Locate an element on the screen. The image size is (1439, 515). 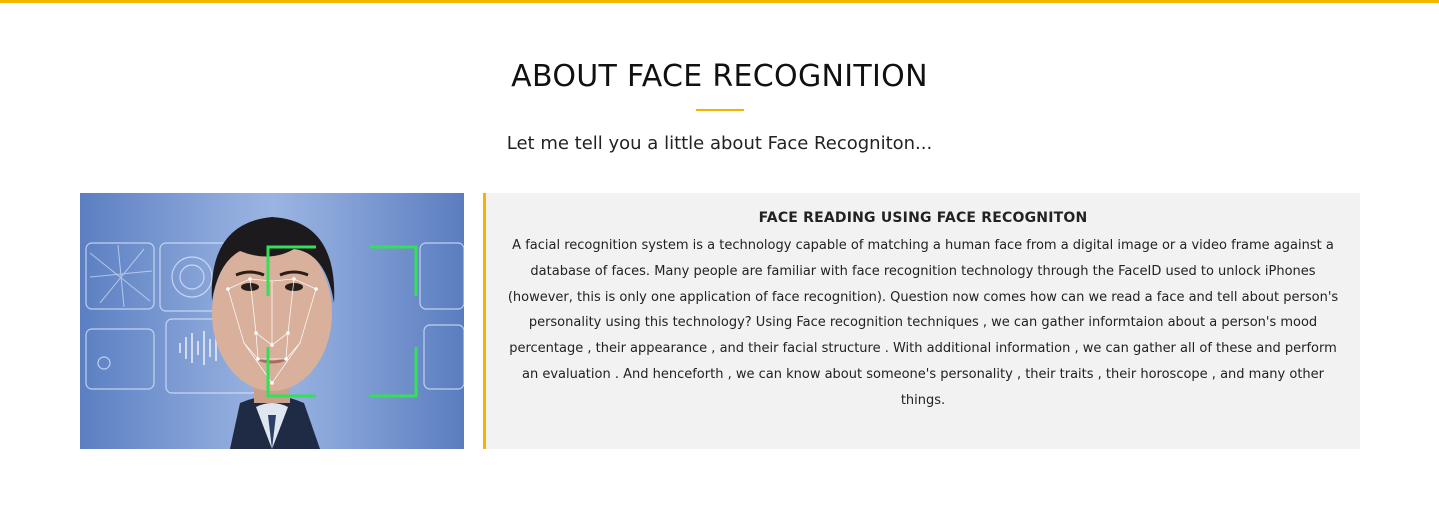
face-recognition-image is located at coordinates (272, 321).